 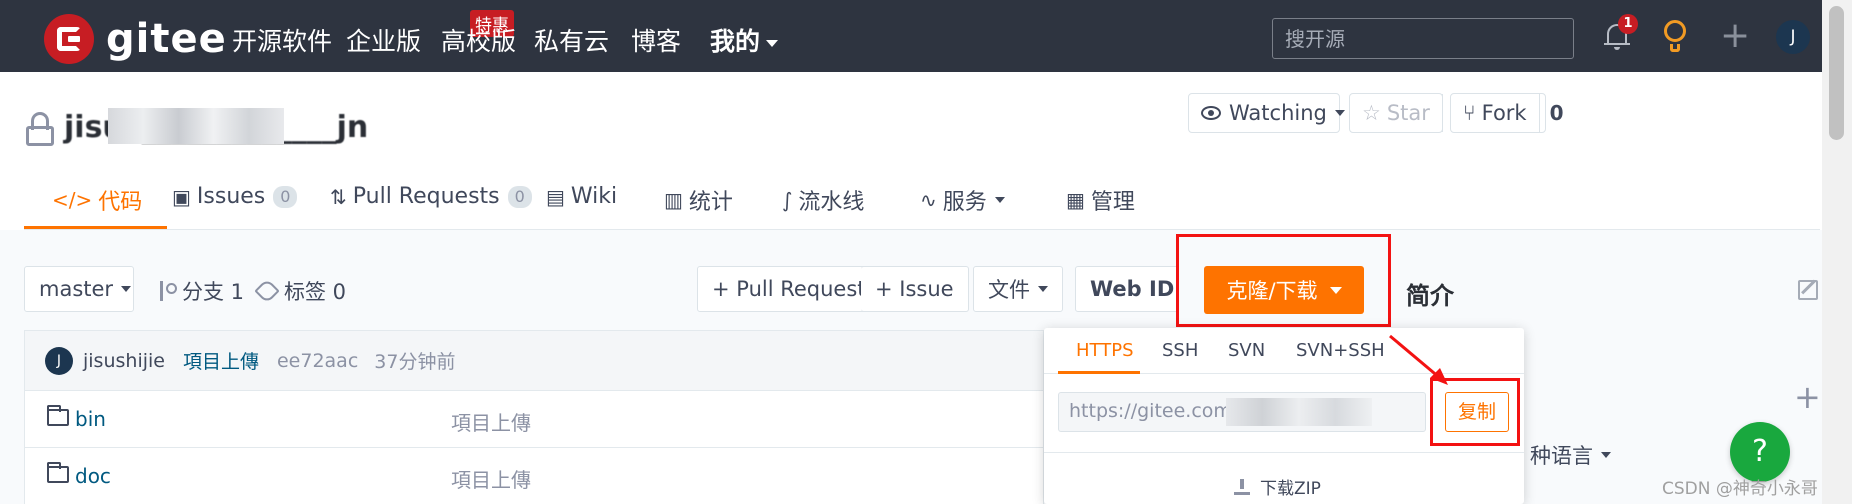 I want to click on star-icon: ☆, so click(x=1371, y=113).